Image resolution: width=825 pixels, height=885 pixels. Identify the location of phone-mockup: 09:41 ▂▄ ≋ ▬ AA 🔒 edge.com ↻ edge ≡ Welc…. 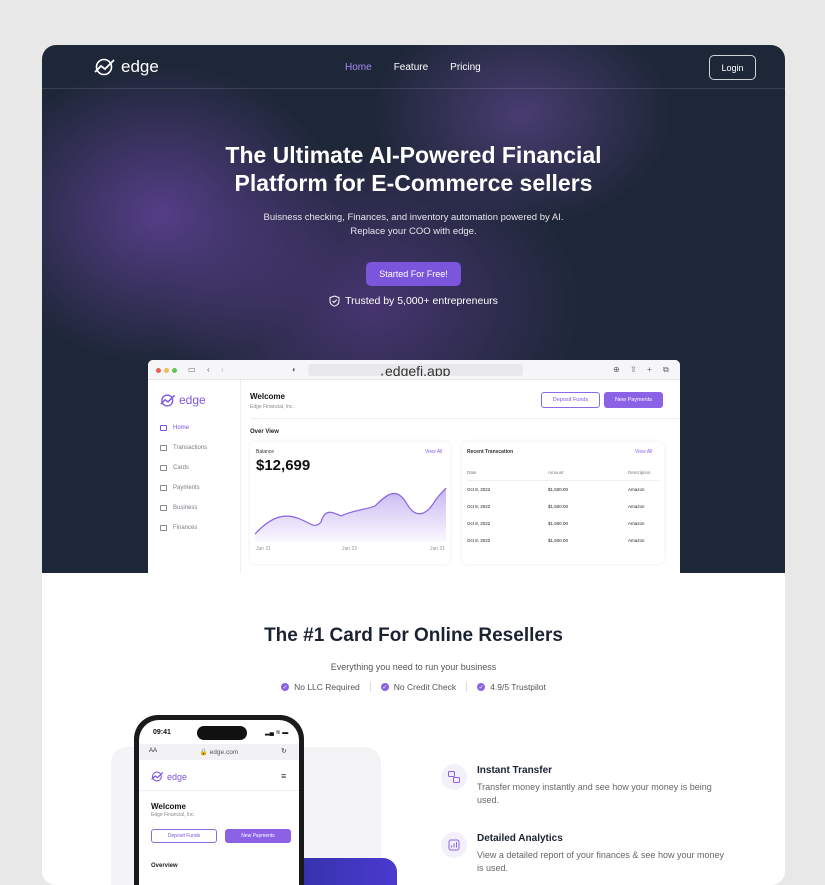
(219, 800).